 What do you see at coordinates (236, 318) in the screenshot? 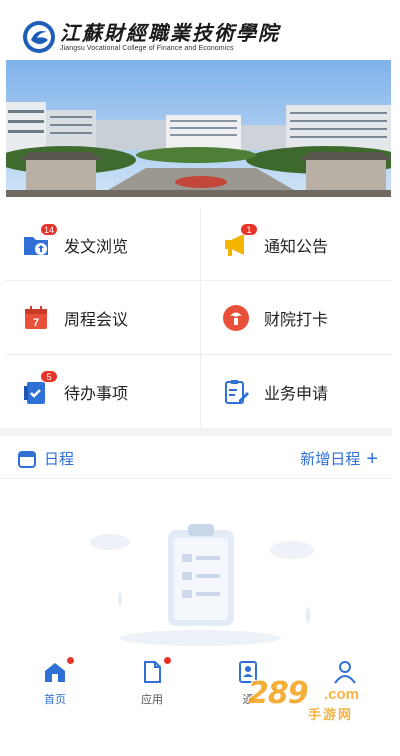
I see `clock-in-icon` at bounding box center [236, 318].